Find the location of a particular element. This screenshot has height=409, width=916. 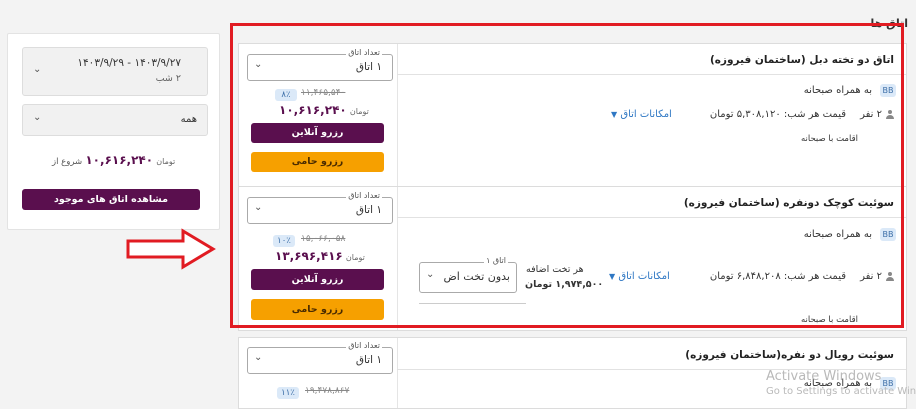

starting-from-label: شروع از is located at coordinates (67, 162).